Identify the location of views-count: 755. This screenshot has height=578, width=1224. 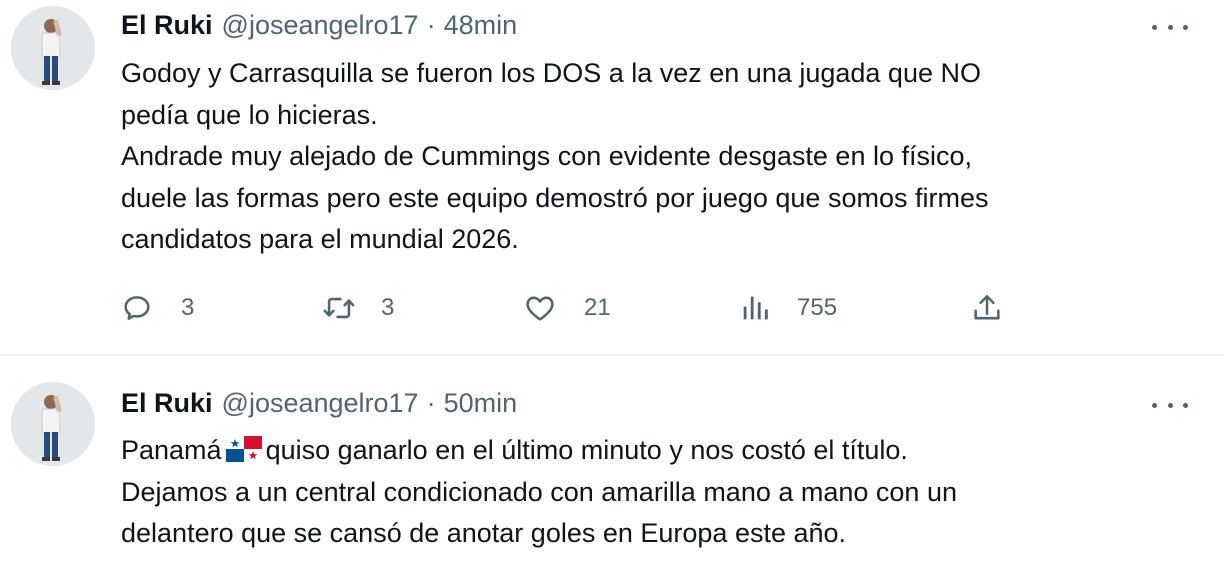
(817, 307).